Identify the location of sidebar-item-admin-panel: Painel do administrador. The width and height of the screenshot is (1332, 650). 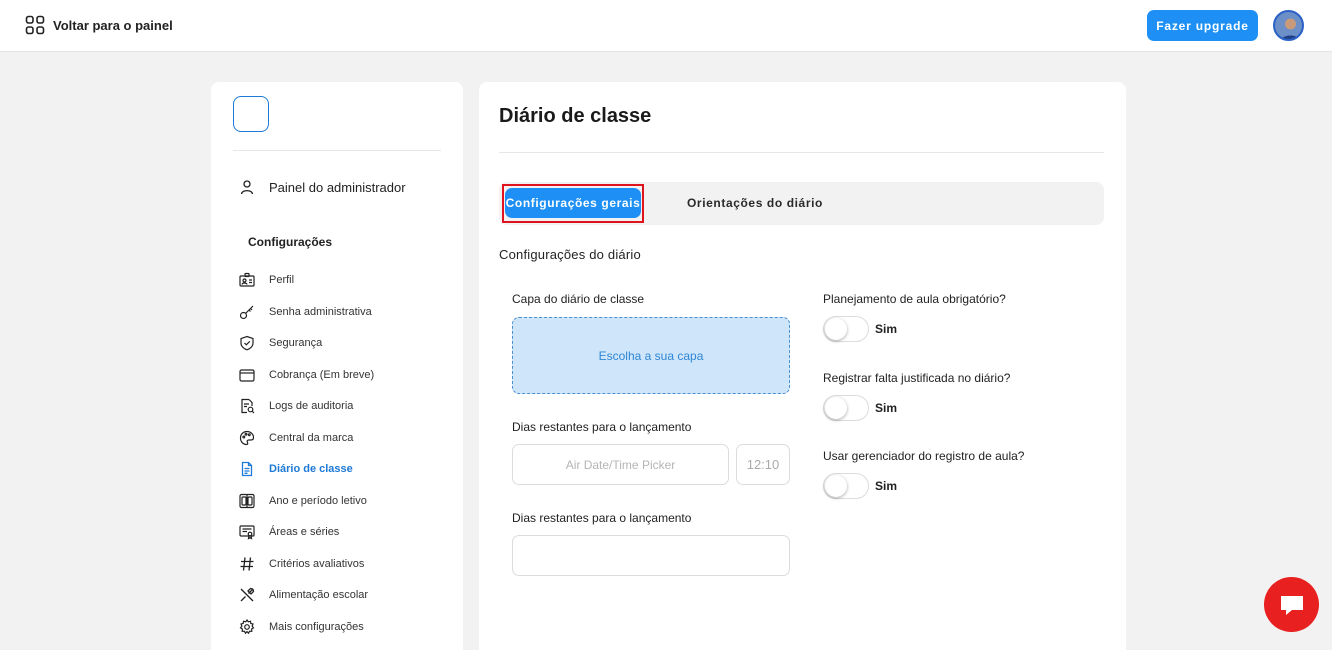
(322, 187).